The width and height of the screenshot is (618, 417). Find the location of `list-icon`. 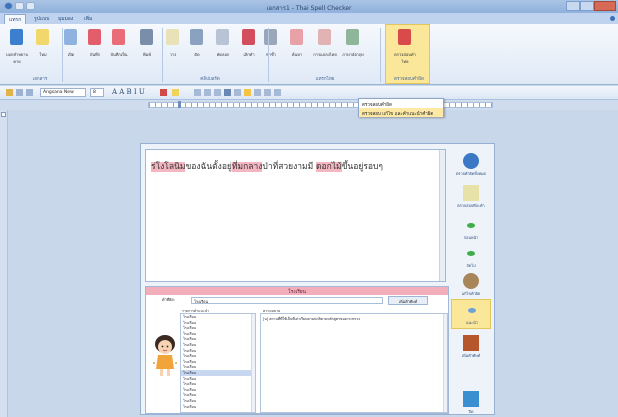

list-icon is located at coordinates (19, 92).